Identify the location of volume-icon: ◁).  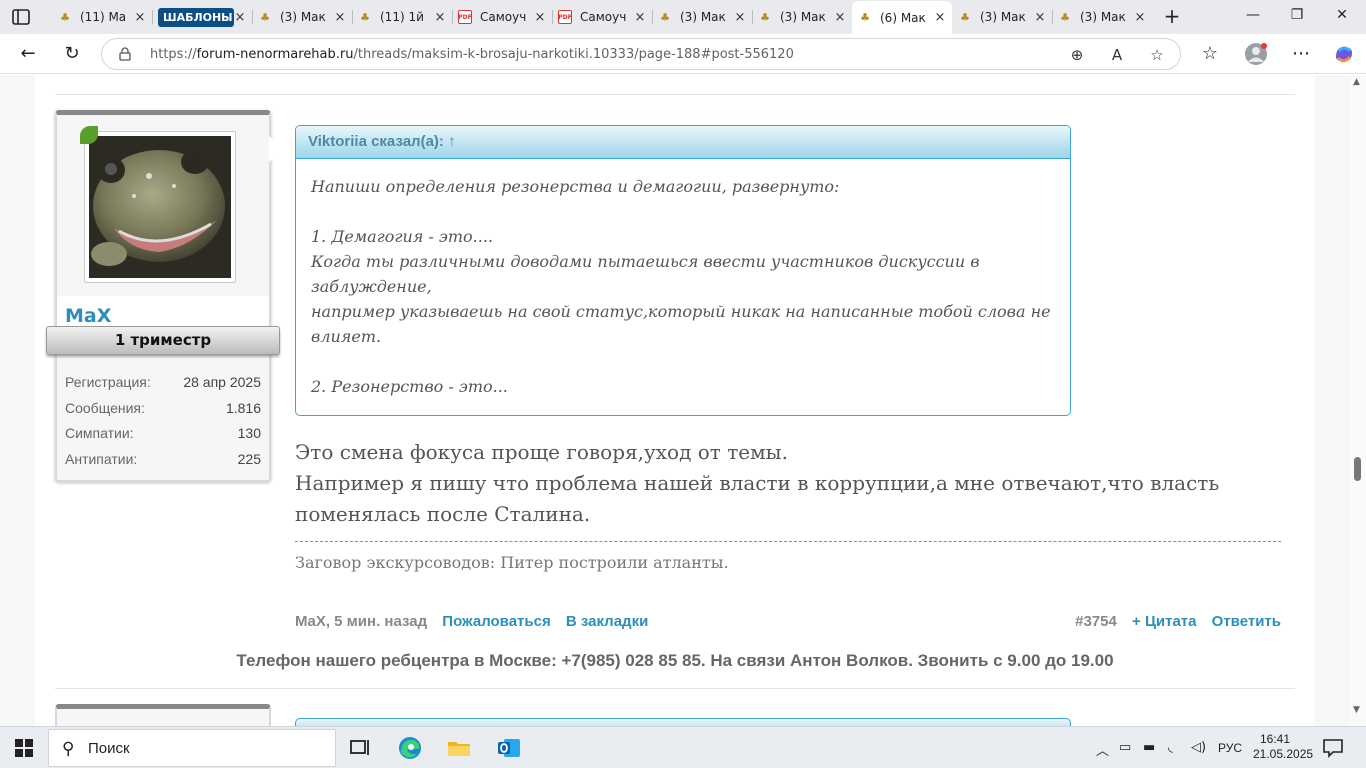
(1198, 747).